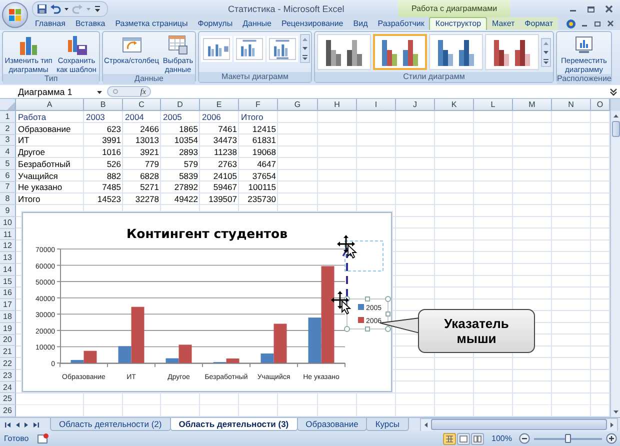 Image resolution: width=620 pixels, height=446 pixels. I want to click on column-header: G, so click(298, 105).